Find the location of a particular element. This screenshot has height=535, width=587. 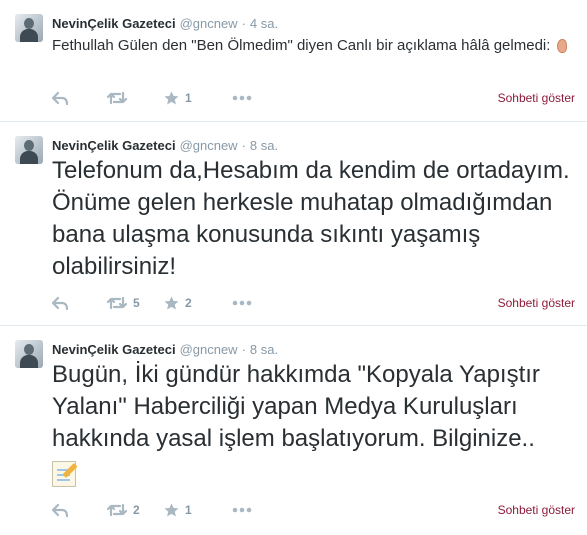

memo-icon is located at coordinates (65, 473).